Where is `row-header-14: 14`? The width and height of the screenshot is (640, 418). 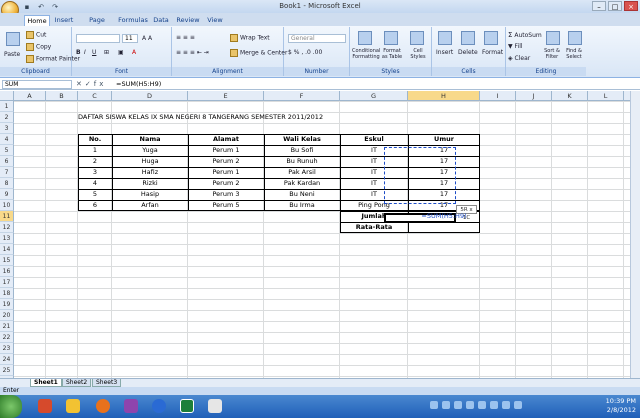 row-header-14: 14 is located at coordinates (7, 249).